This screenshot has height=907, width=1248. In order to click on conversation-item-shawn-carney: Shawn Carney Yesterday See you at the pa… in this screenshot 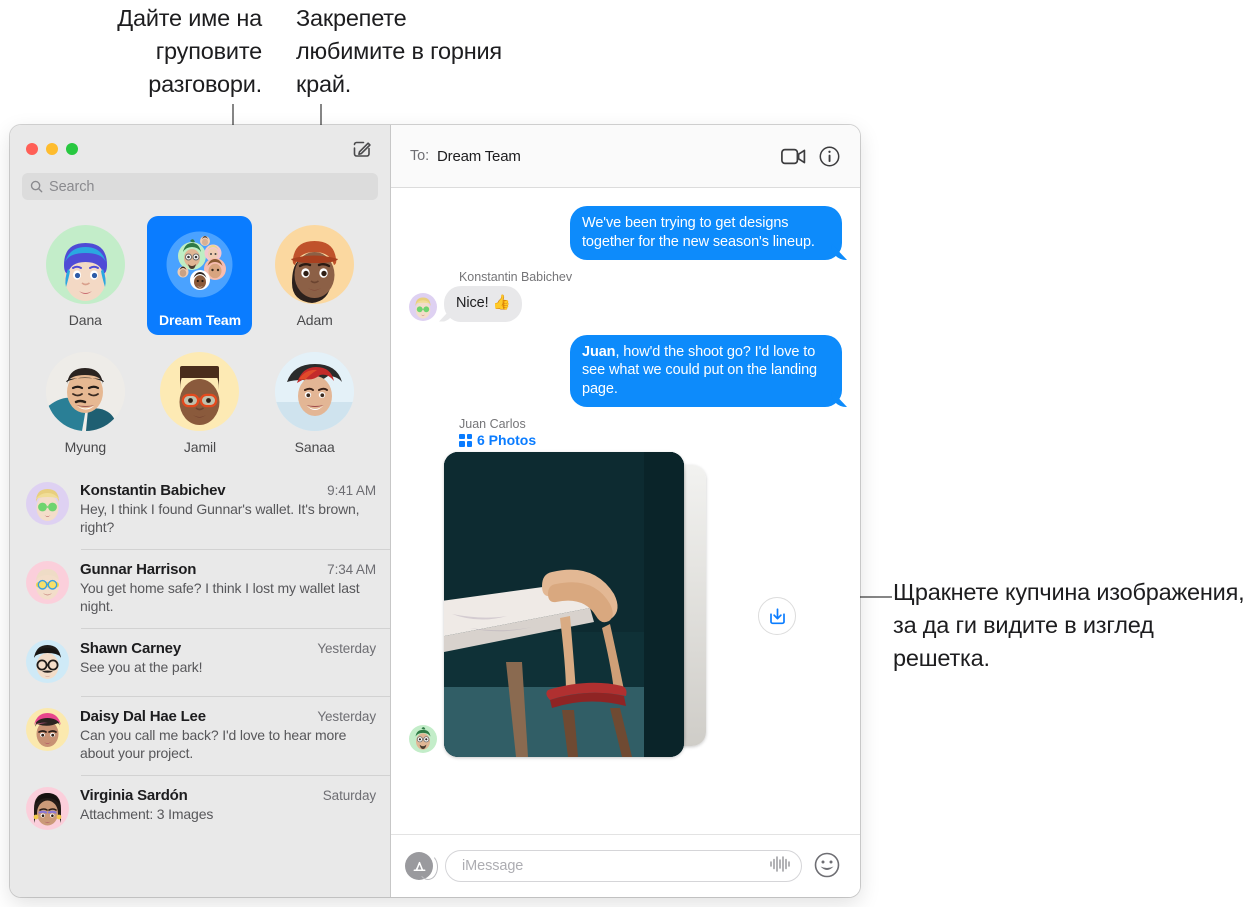, I will do `click(200, 662)`.